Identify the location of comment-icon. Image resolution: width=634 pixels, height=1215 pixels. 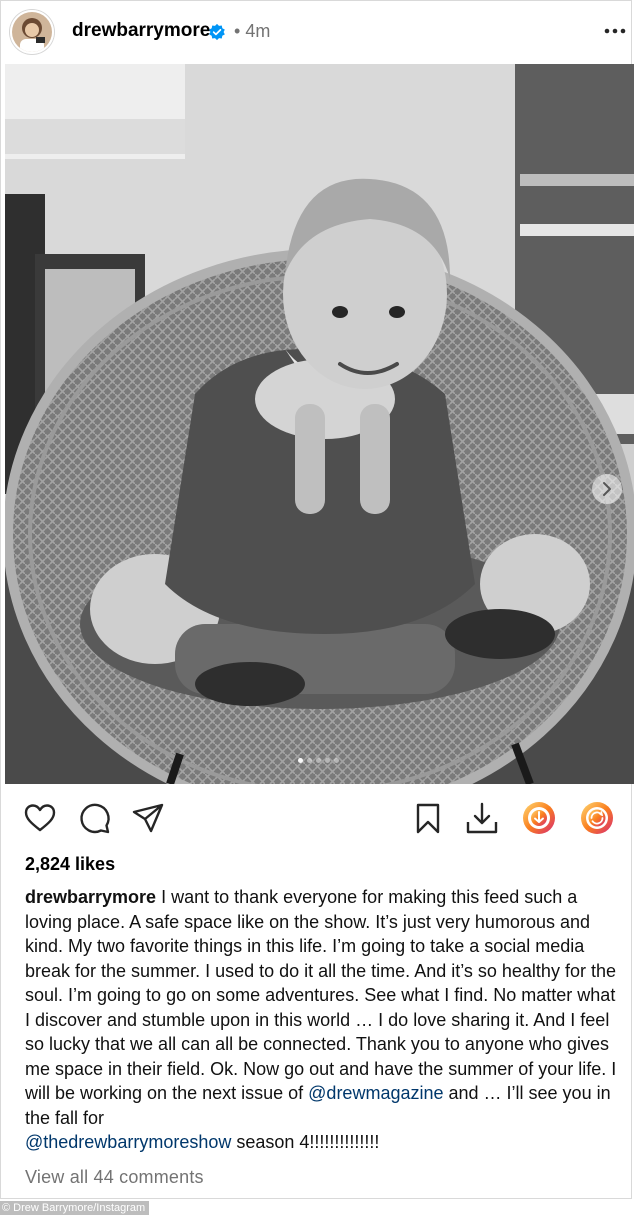
(94, 818).